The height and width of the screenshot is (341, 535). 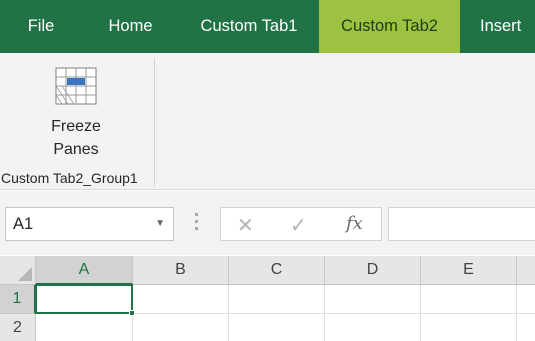 What do you see at coordinates (154, 122) in the screenshot?
I see `ribbon-group-separator` at bounding box center [154, 122].